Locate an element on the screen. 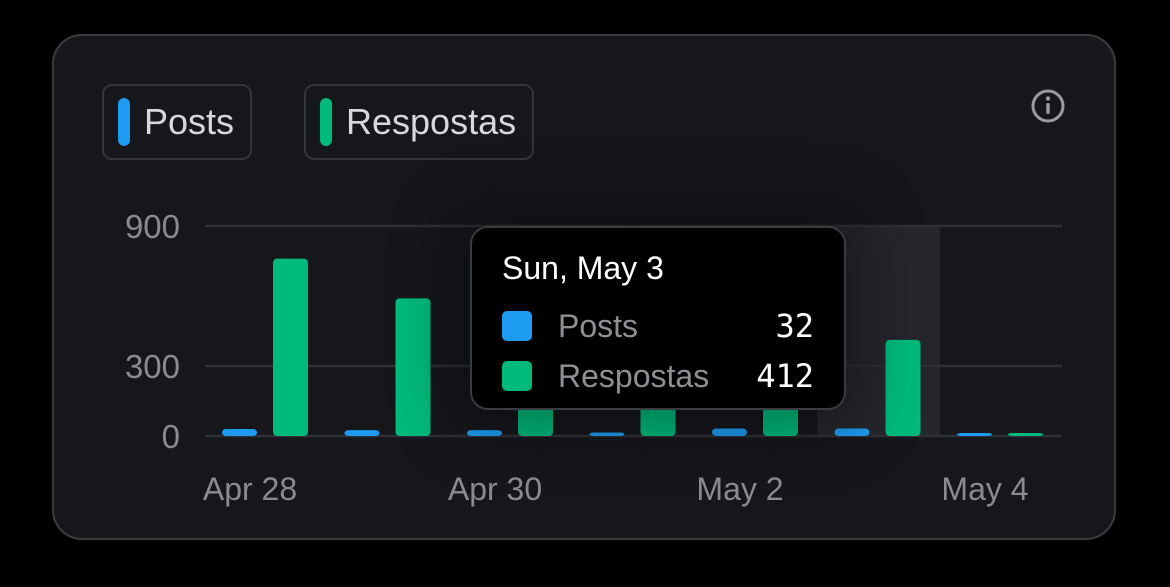 The image size is (1170, 587). tooltip-title: Sun, May 3 is located at coordinates (583, 268).